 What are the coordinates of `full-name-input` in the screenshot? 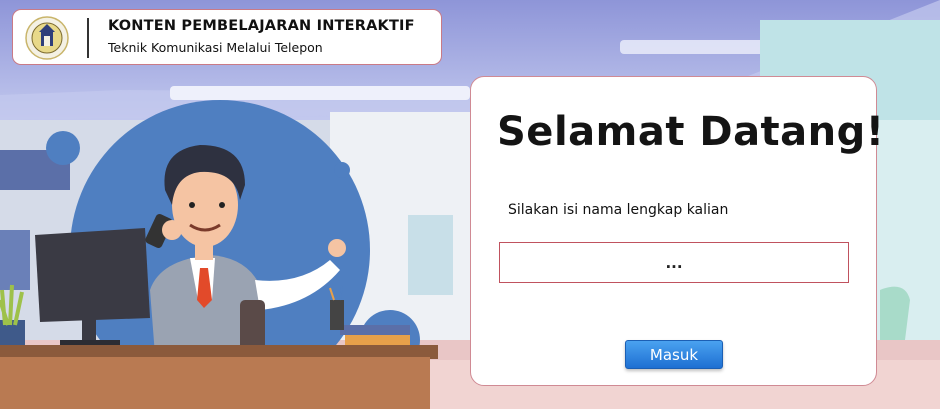 It's located at (674, 262).